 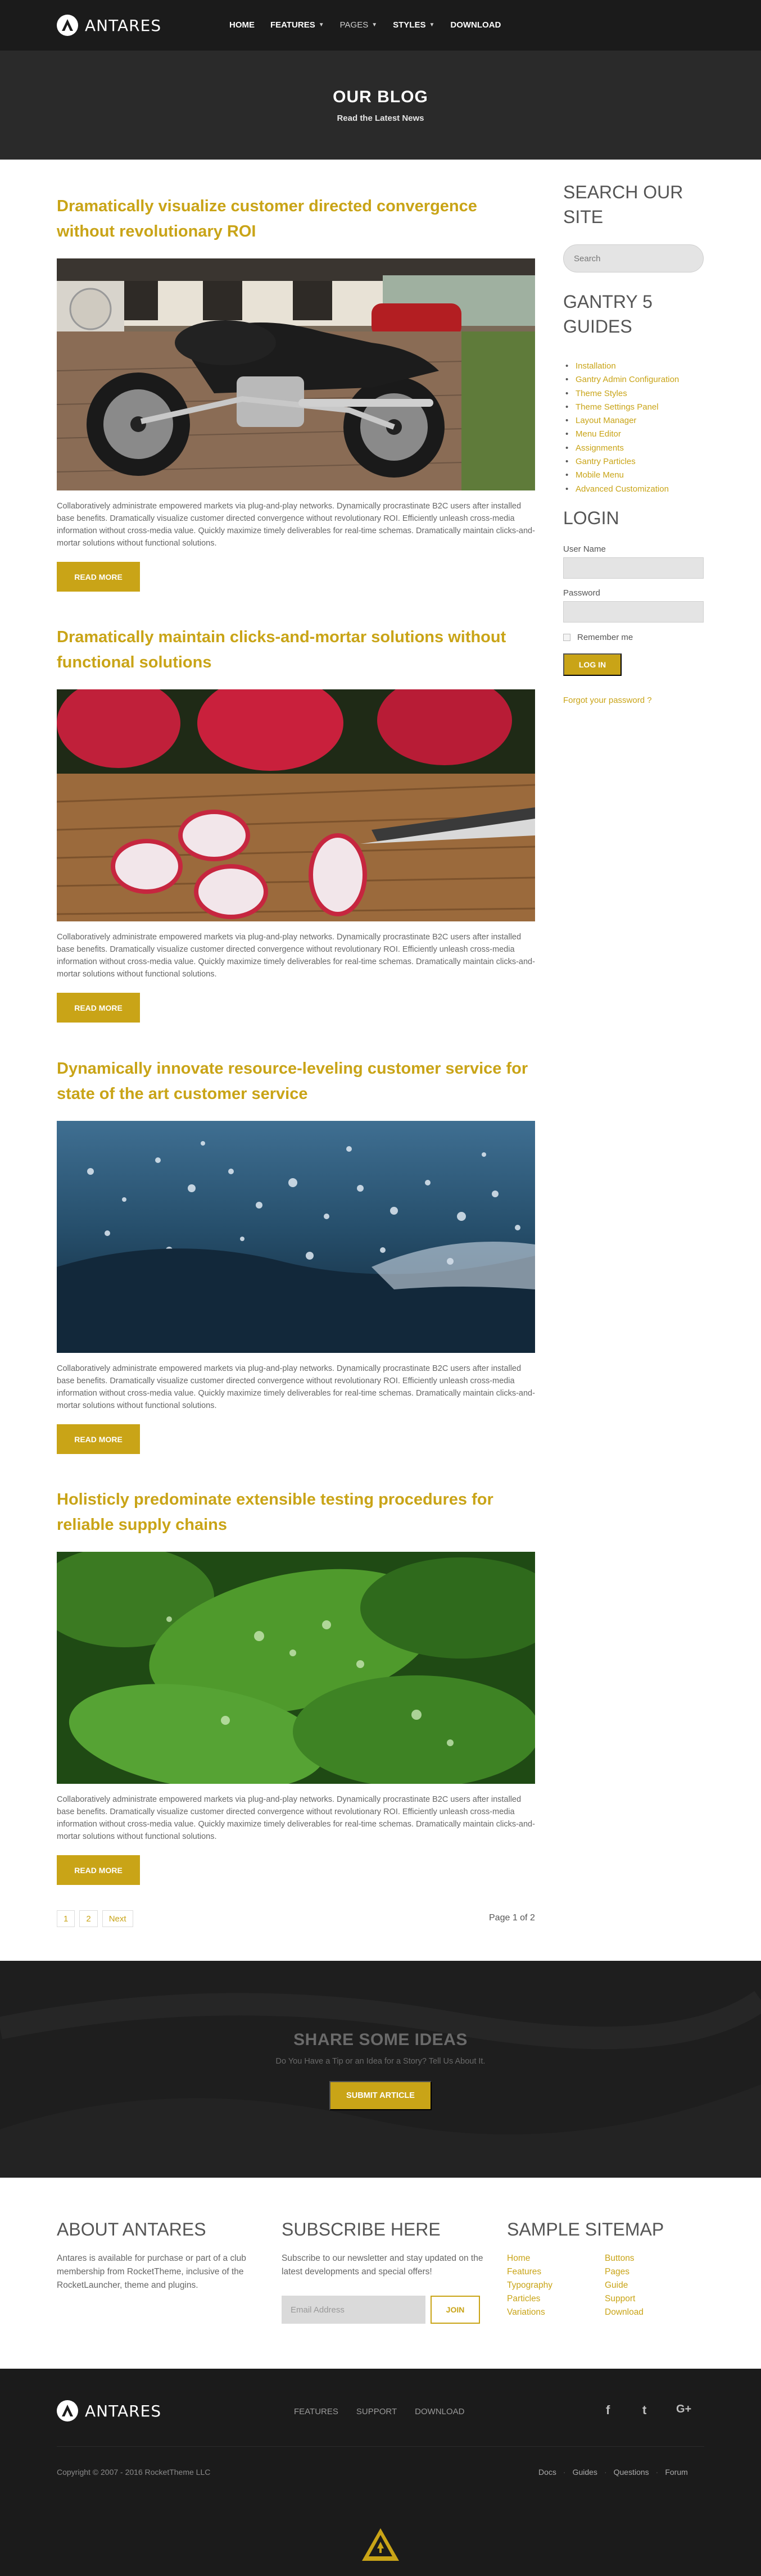 What do you see at coordinates (409, 25) in the screenshot?
I see `nav-label: STYLES` at bounding box center [409, 25].